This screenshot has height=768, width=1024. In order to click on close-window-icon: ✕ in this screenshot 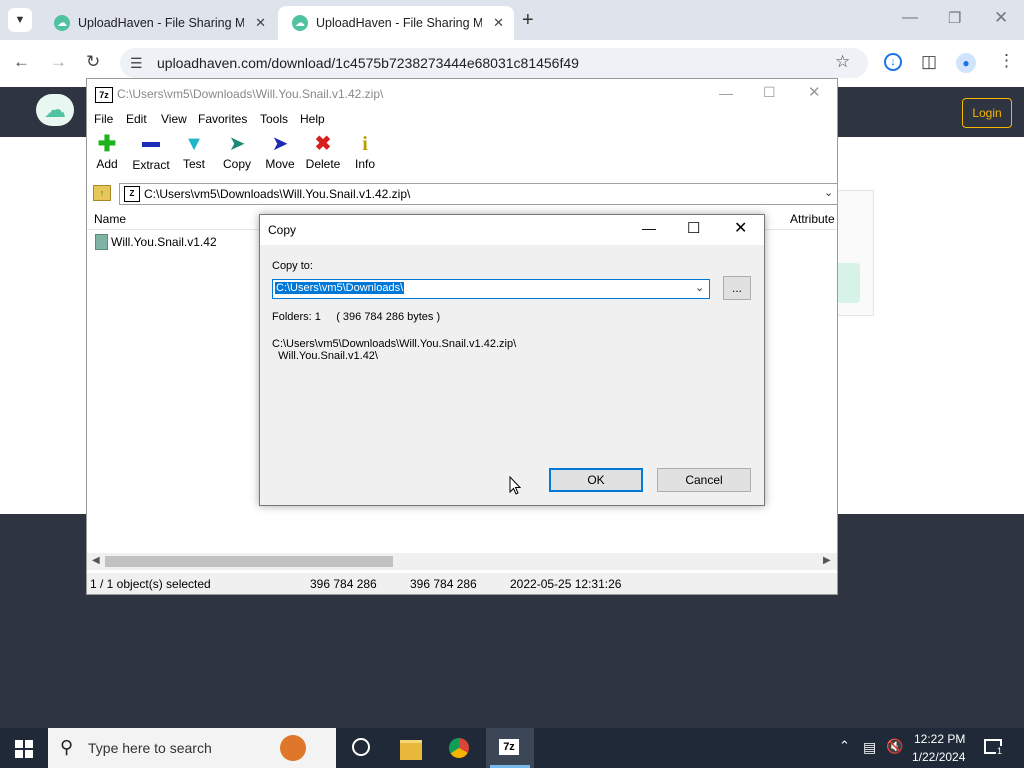, I will do `click(1001, 18)`.